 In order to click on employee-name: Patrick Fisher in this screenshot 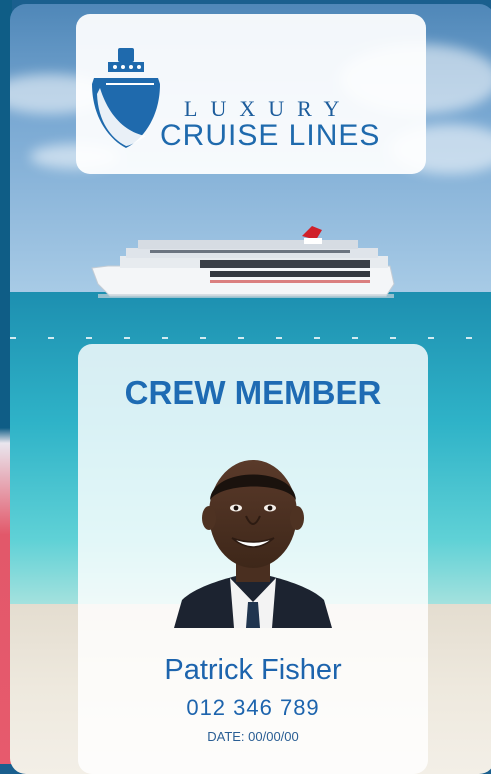, I will do `click(253, 670)`.